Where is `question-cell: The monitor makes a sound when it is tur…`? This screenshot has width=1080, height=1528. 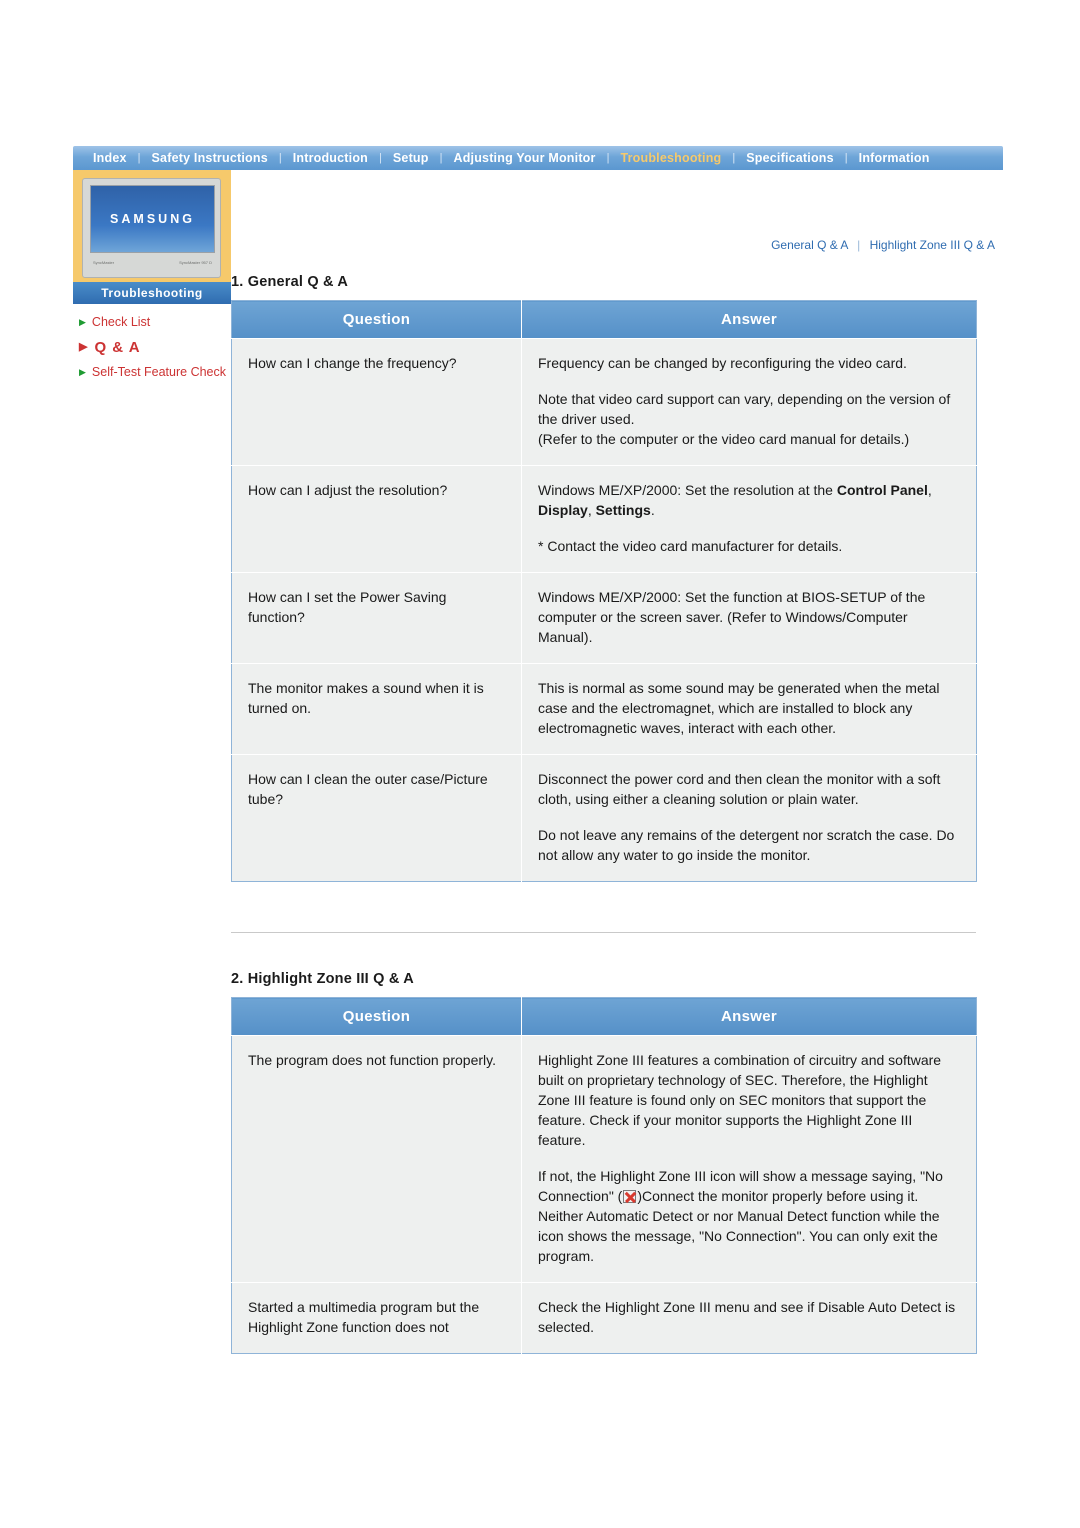 question-cell: The monitor makes a sound when it is tur… is located at coordinates (376, 709).